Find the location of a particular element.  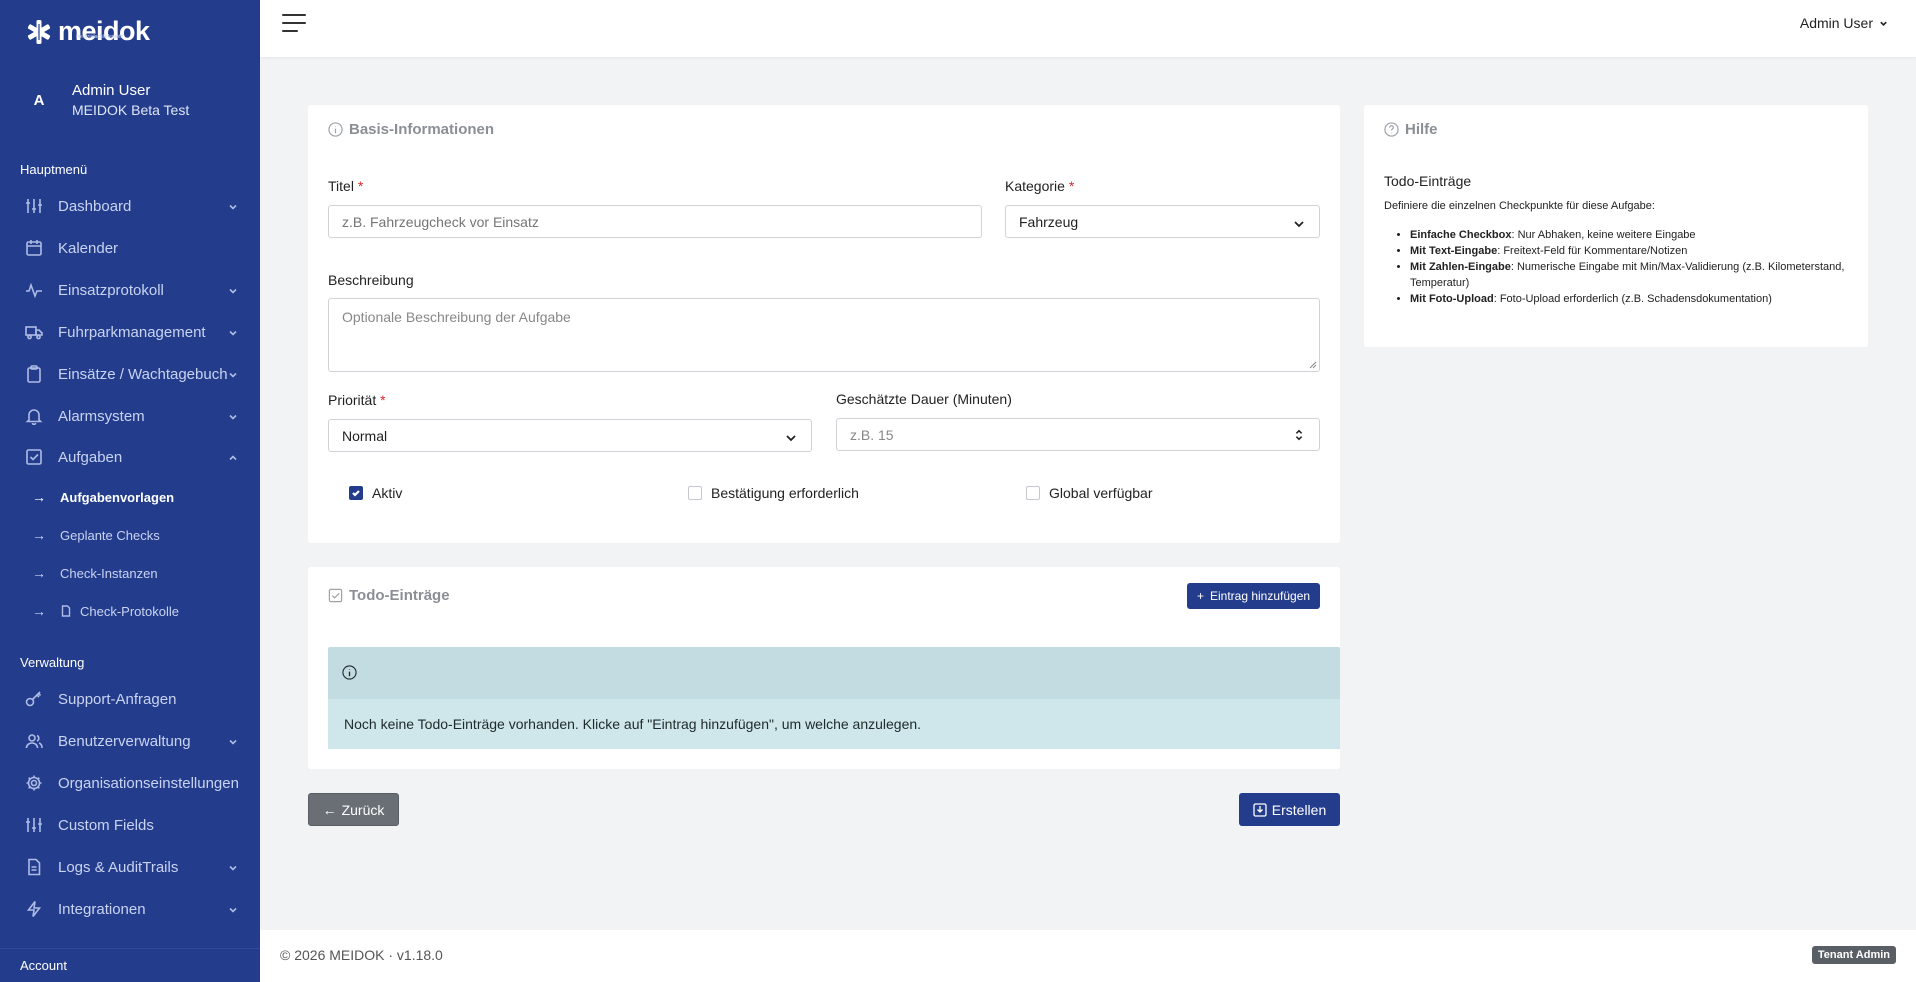

stepper-icon is located at coordinates (1299, 434).